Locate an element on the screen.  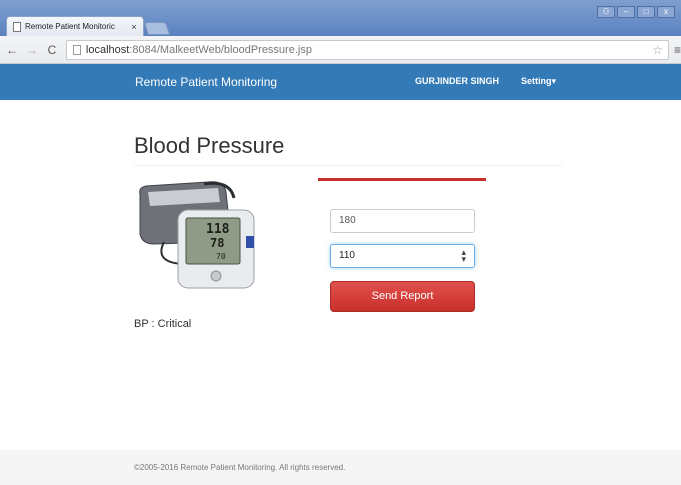
maximize-icon: □ is located at coordinates (646, 12).